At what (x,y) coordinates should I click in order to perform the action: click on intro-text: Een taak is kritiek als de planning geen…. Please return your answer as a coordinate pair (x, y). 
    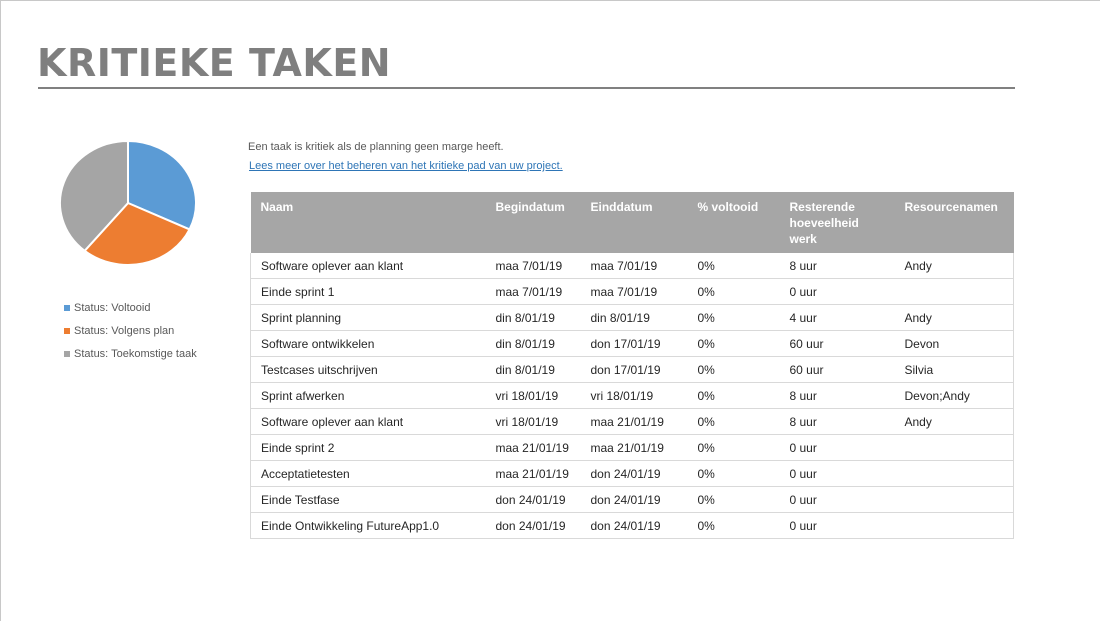
    Looking at the image, I should click on (376, 147).